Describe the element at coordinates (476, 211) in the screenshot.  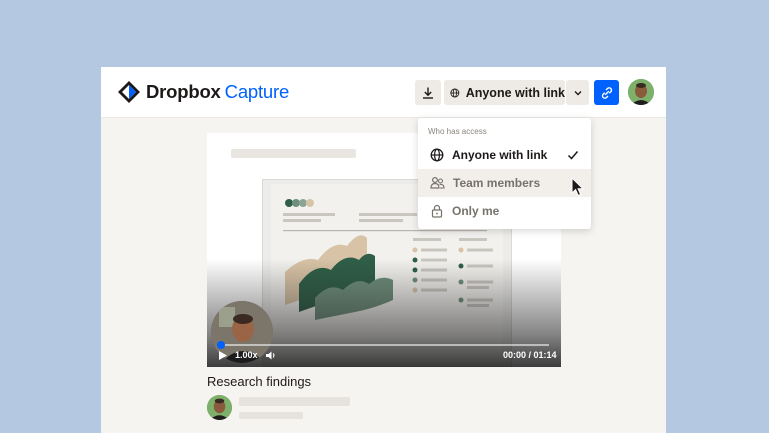
I see `access-option-label: Only me` at that location.